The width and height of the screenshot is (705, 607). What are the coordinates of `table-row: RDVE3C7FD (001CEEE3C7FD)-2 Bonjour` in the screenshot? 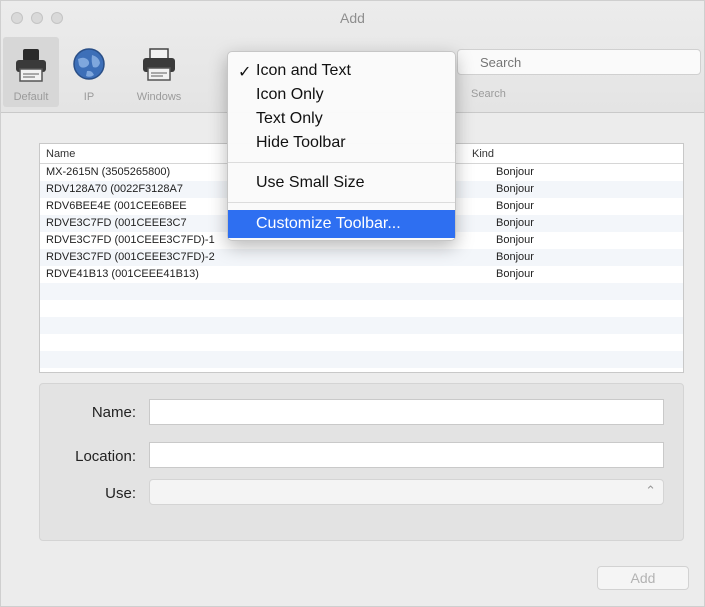 It's located at (361, 257).